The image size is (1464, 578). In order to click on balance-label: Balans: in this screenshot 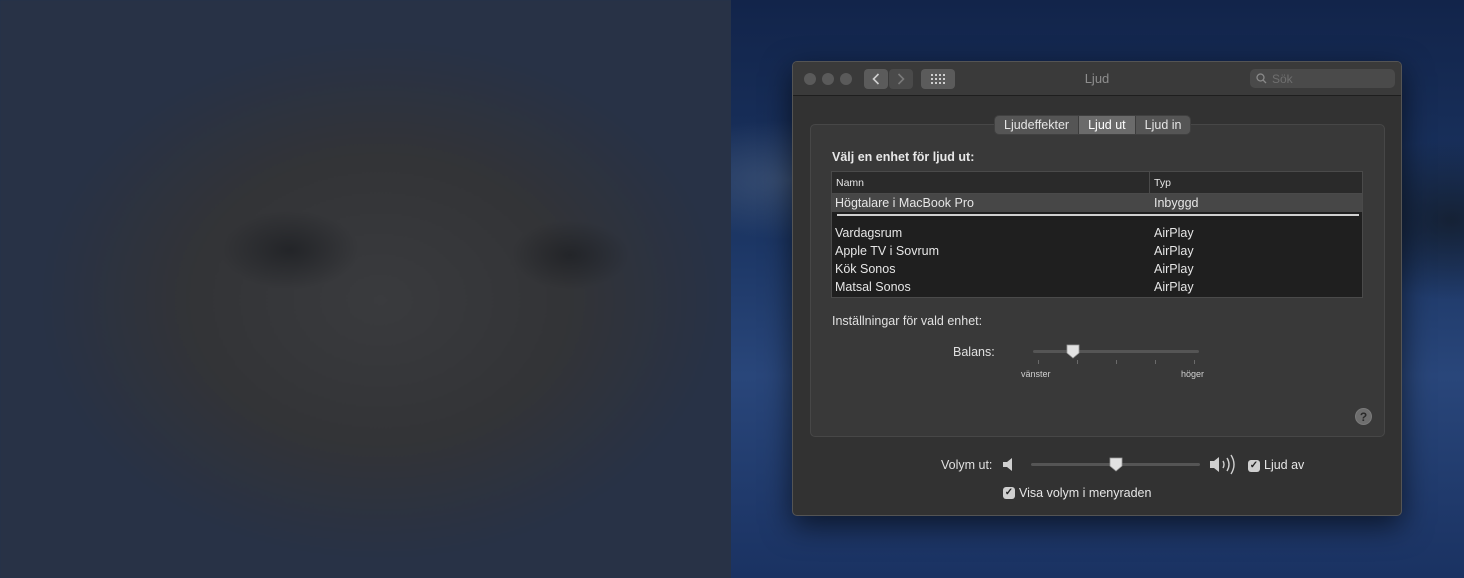, I will do `click(974, 352)`.